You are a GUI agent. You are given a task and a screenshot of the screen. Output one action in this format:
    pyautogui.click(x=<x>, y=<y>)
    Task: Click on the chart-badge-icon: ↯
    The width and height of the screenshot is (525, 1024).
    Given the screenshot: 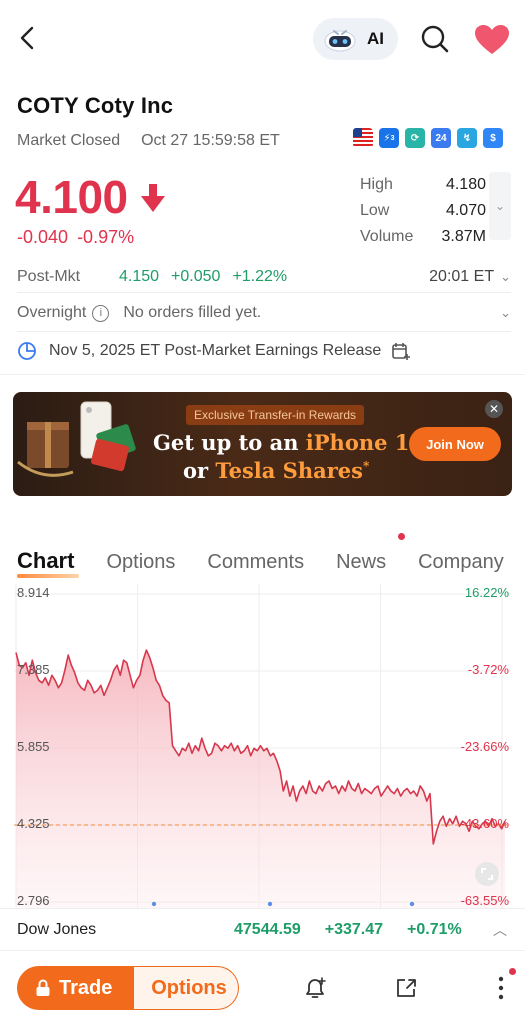 What is the action you would take?
    pyautogui.click(x=467, y=138)
    